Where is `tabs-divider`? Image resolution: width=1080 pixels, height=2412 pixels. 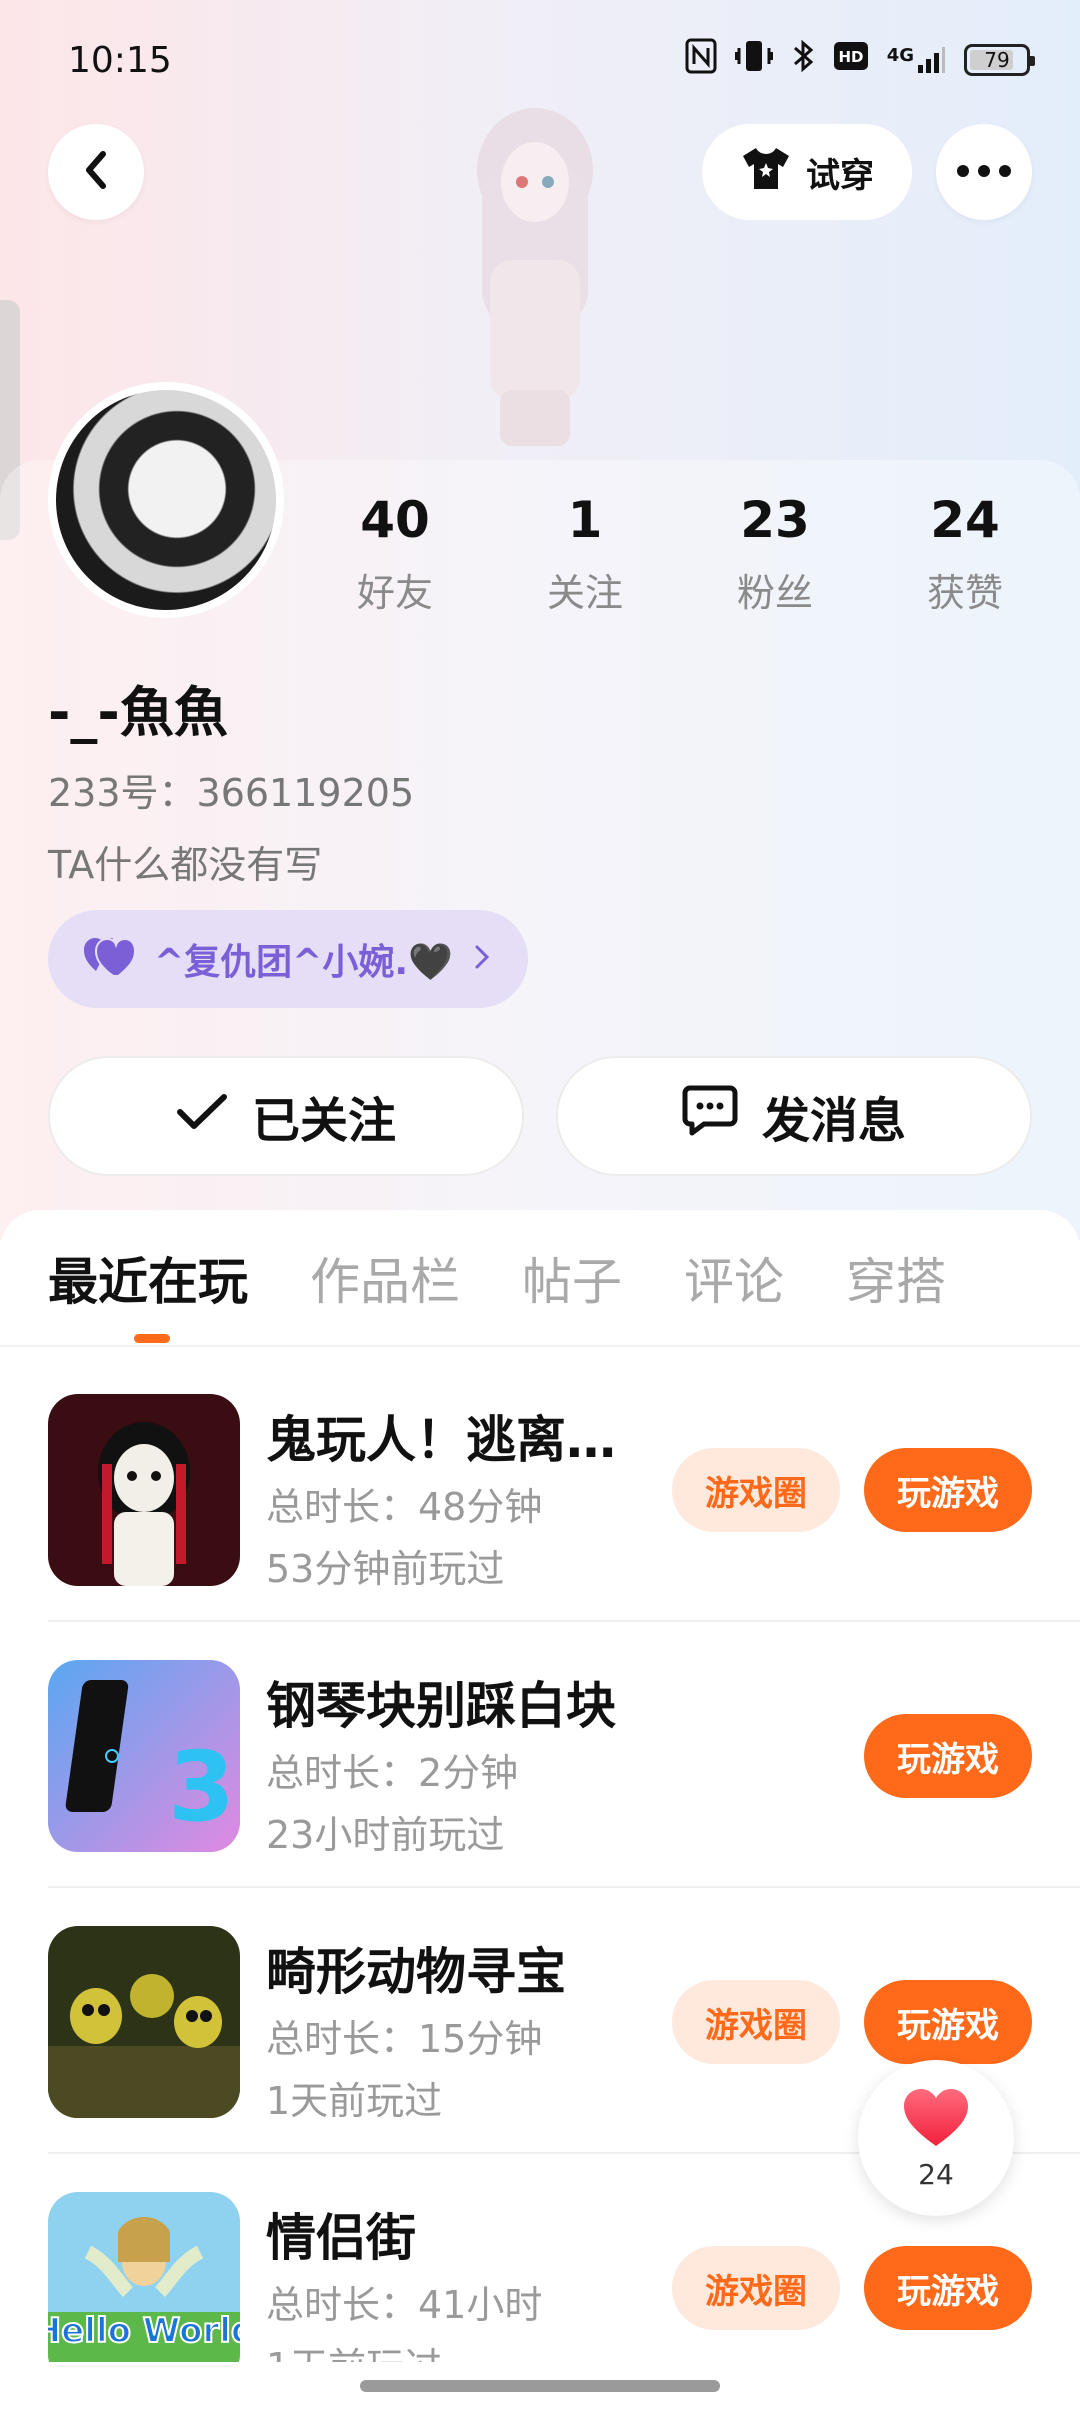 tabs-divider is located at coordinates (540, 1346).